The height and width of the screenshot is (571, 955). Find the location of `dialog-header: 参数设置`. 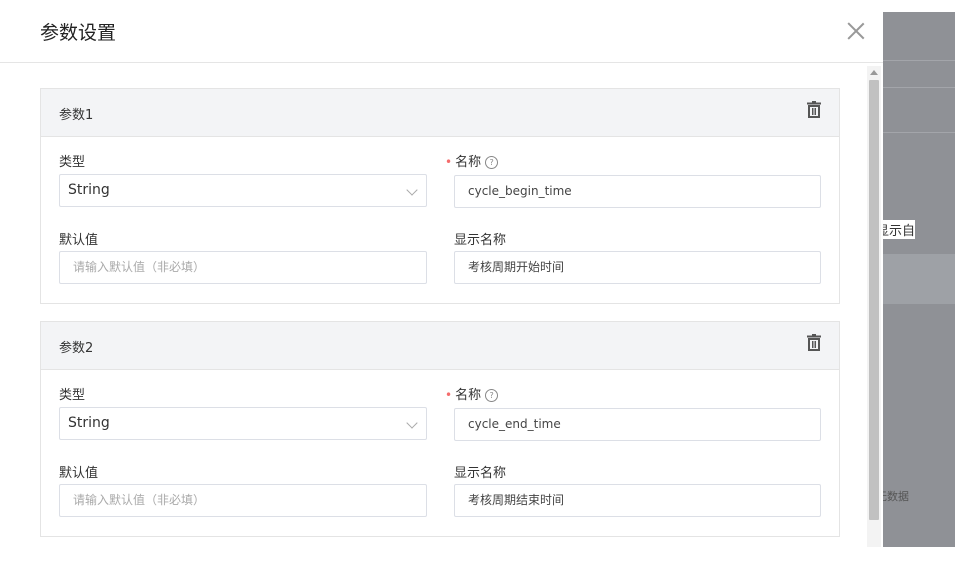

dialog-header: 参数设置 is located at coordinates (441, 31).